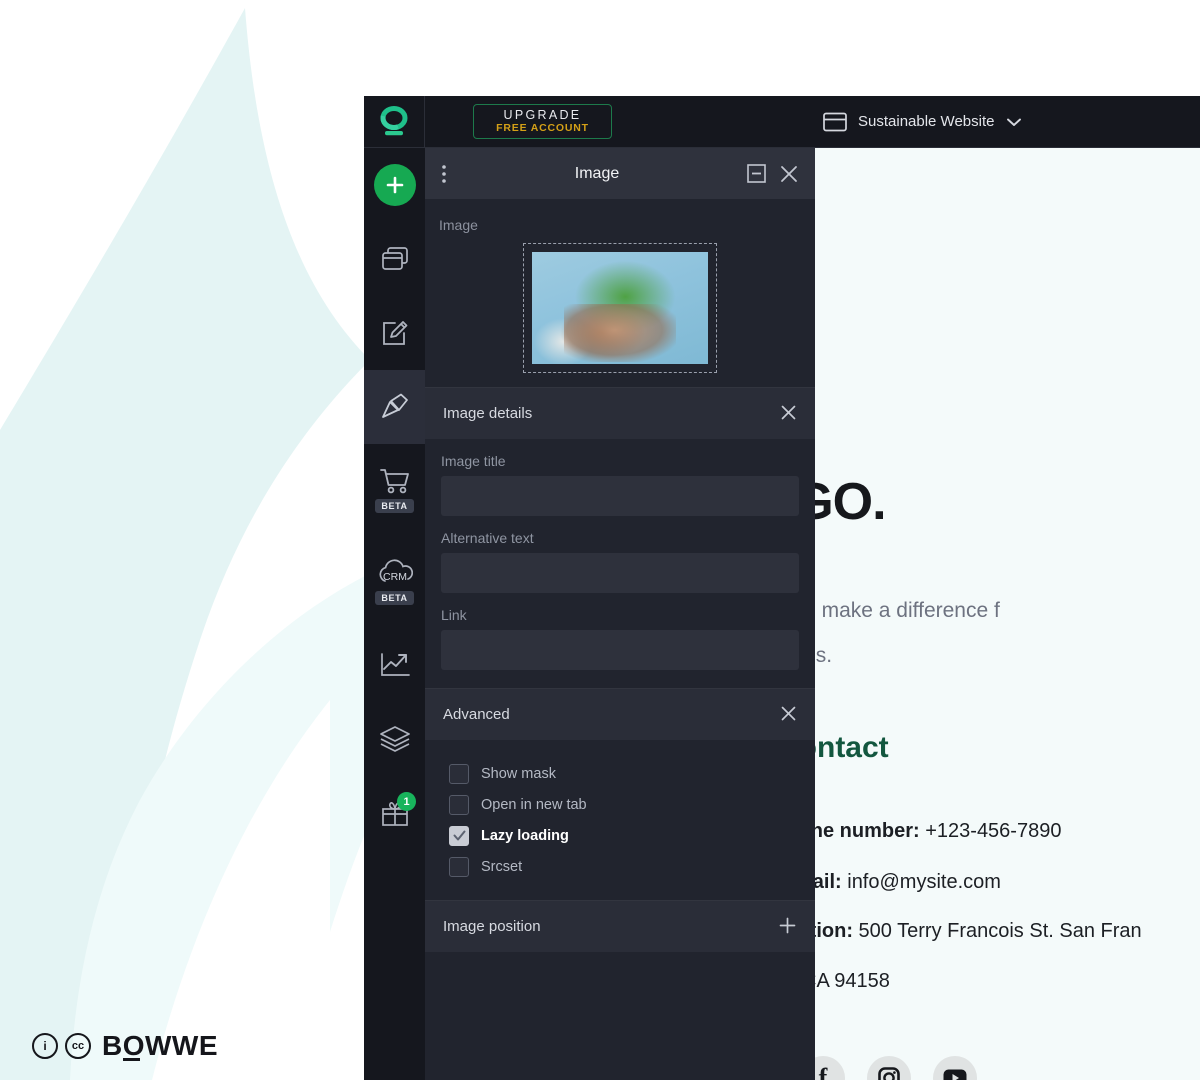 Image resolution: width=1200 pixels, height=1080 pixels. I want to click on site-selector: Sustainable Website, so click(923, 122).